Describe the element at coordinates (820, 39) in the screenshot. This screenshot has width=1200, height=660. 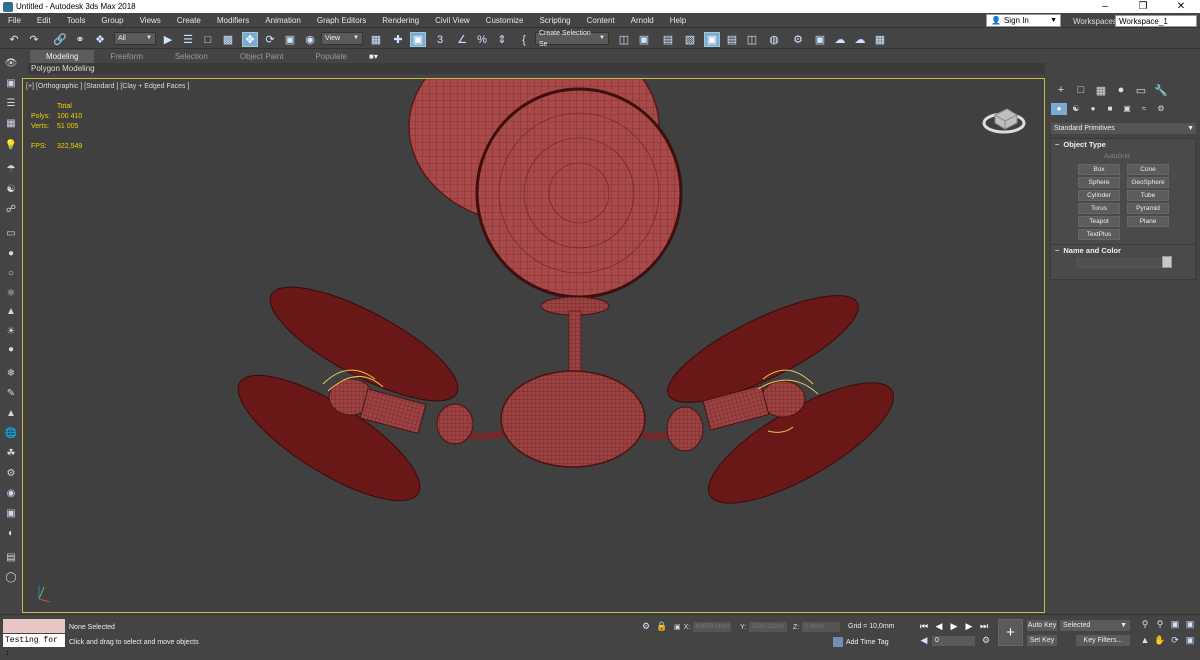
I see `rendered-frame-window-icon: ▣` at that location.